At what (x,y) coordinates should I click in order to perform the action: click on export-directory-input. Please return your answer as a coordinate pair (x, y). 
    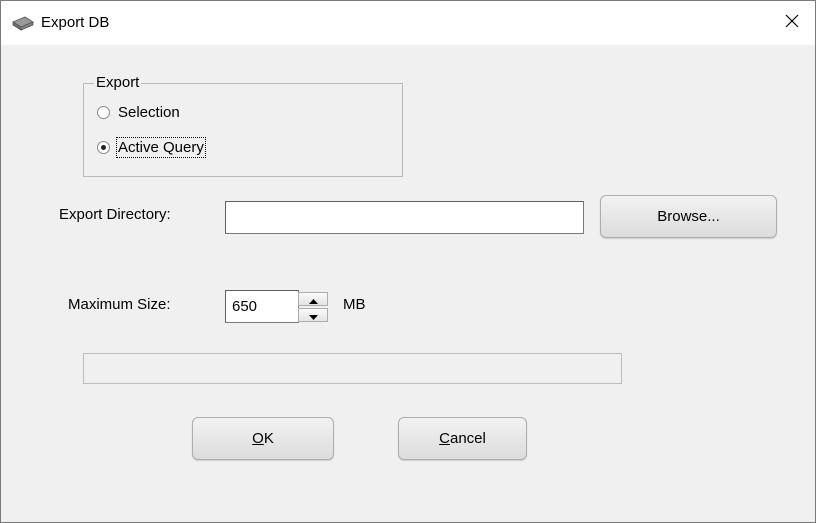
    Looking at the image, I should click on (404, 217).